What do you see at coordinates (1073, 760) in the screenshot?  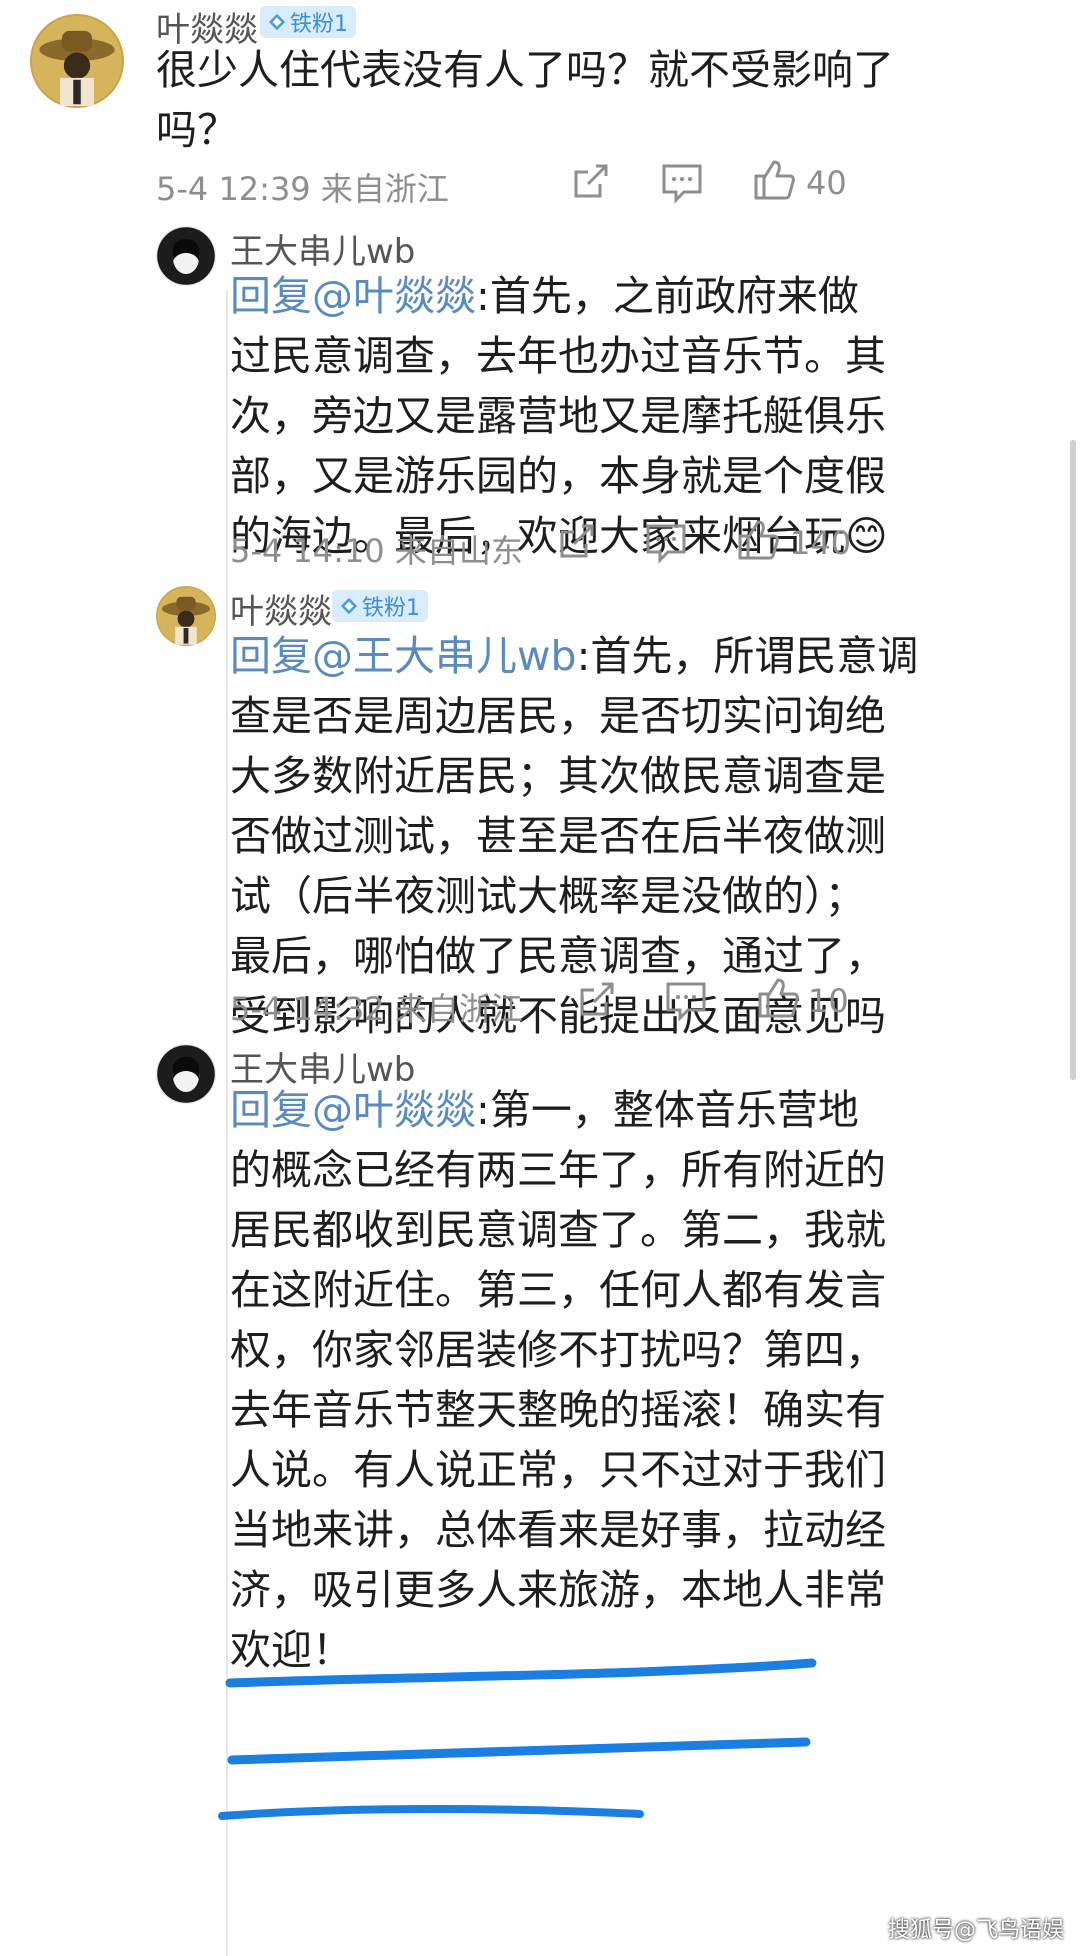 I see `scrollbar` at bounding box center [1073, 760].